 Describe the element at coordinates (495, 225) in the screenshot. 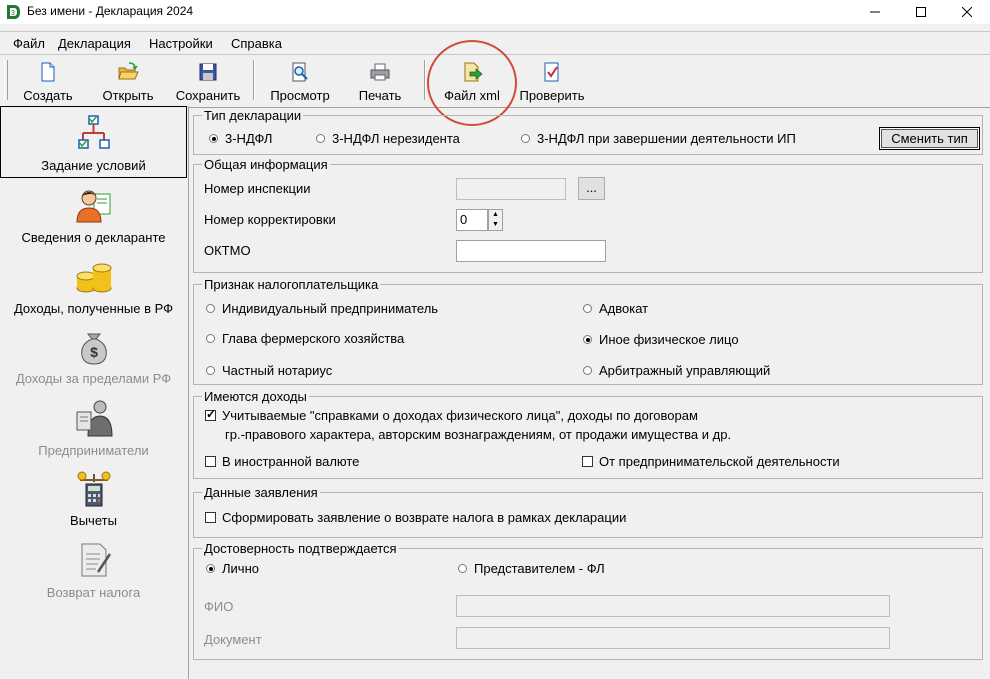

I see `stepper-down-icon: ▼` at that location.